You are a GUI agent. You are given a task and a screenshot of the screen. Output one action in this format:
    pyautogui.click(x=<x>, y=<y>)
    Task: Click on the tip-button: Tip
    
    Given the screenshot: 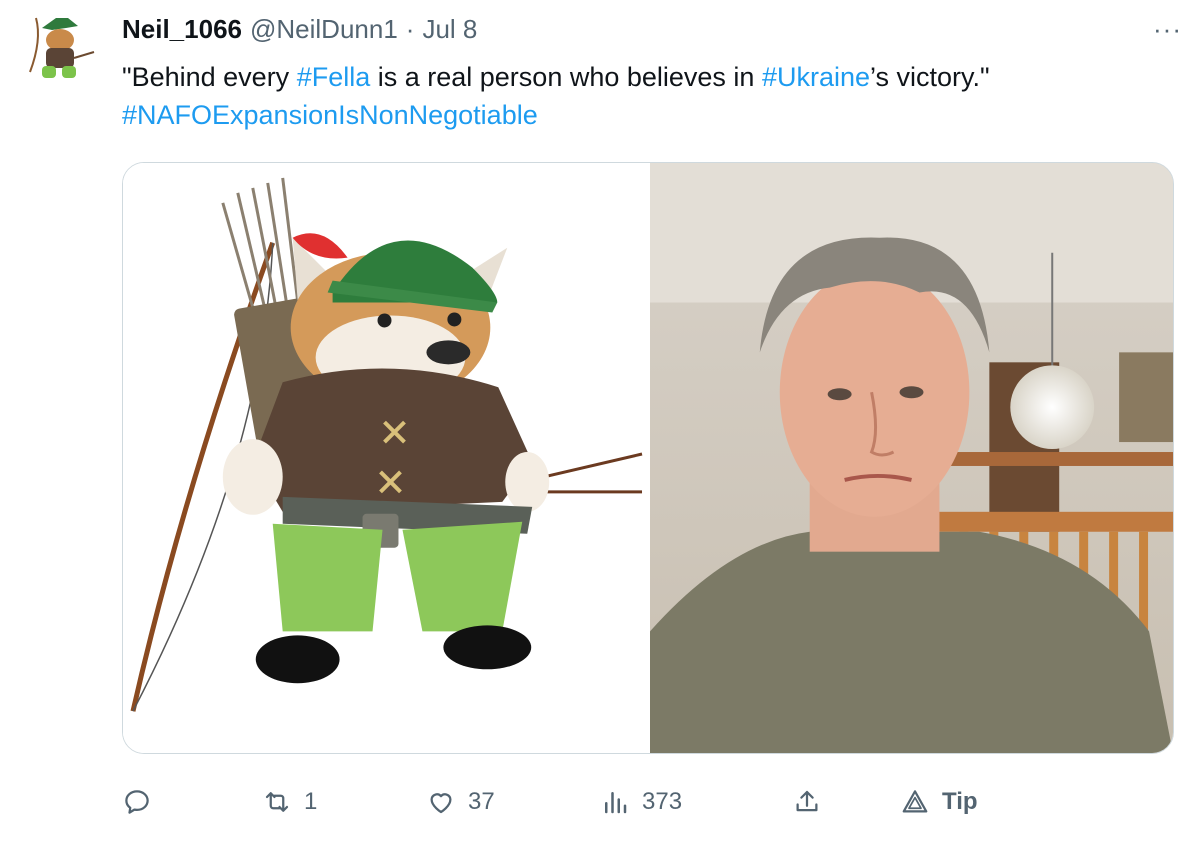 What is the action you would take?
    pyautogui.click(x=939, y=802)
    